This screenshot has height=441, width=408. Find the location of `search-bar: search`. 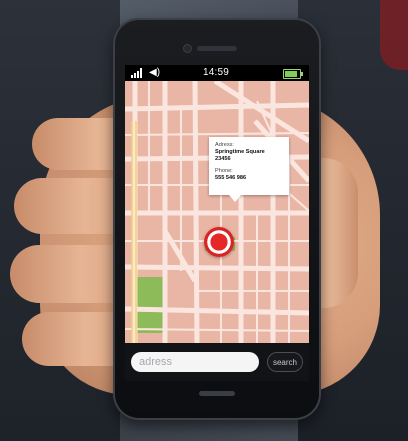

search-bar: search is located at coordinates (217, 362).